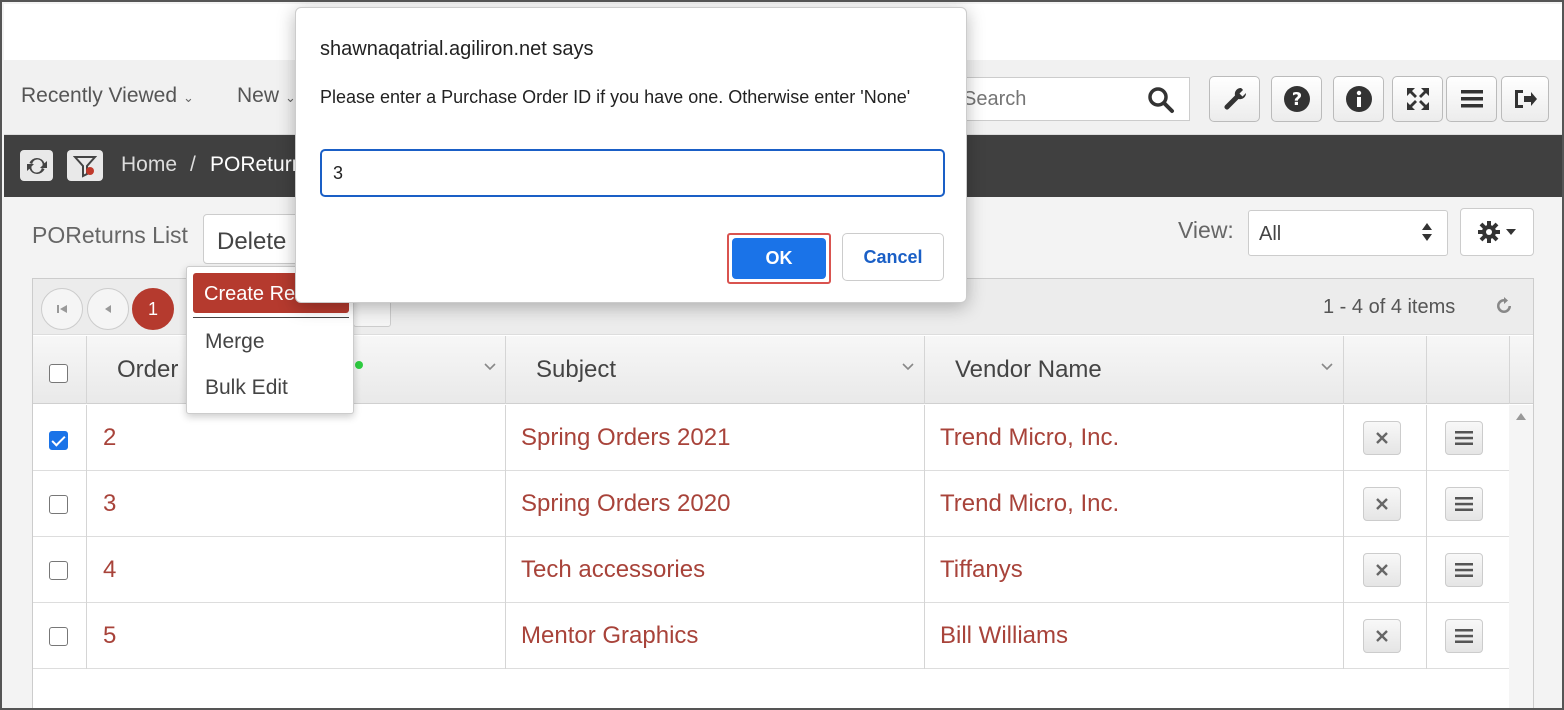 This screenshot has height=710, width=1564. Describe the element at coordinates (609, 636) in the screenshot. I see `subject-link: Mentor Graphics` at that location.